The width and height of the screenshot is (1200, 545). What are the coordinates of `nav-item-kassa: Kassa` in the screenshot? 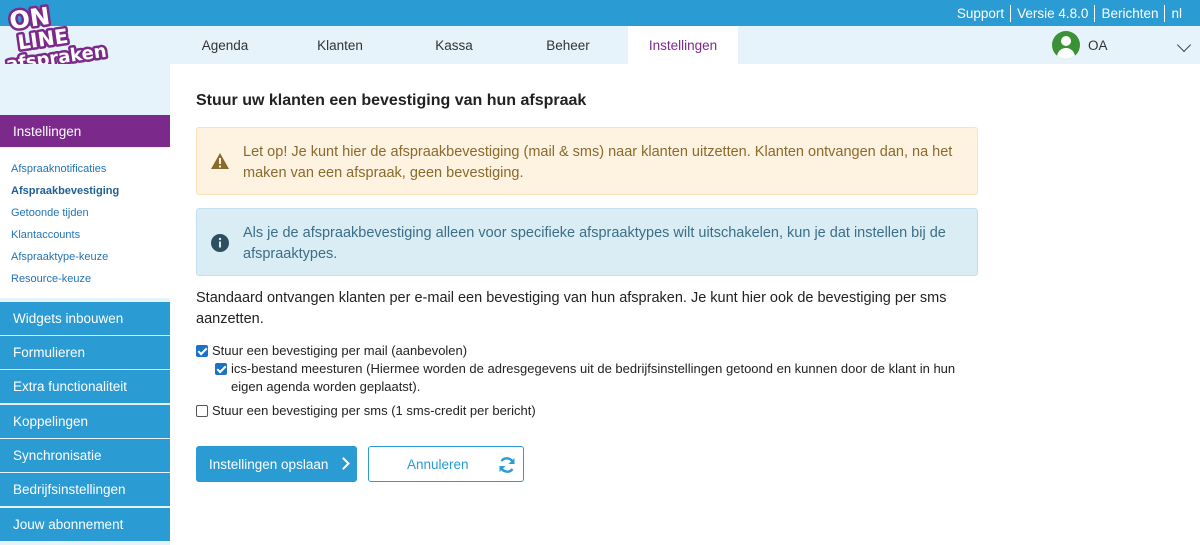 It's located at (454, 45).